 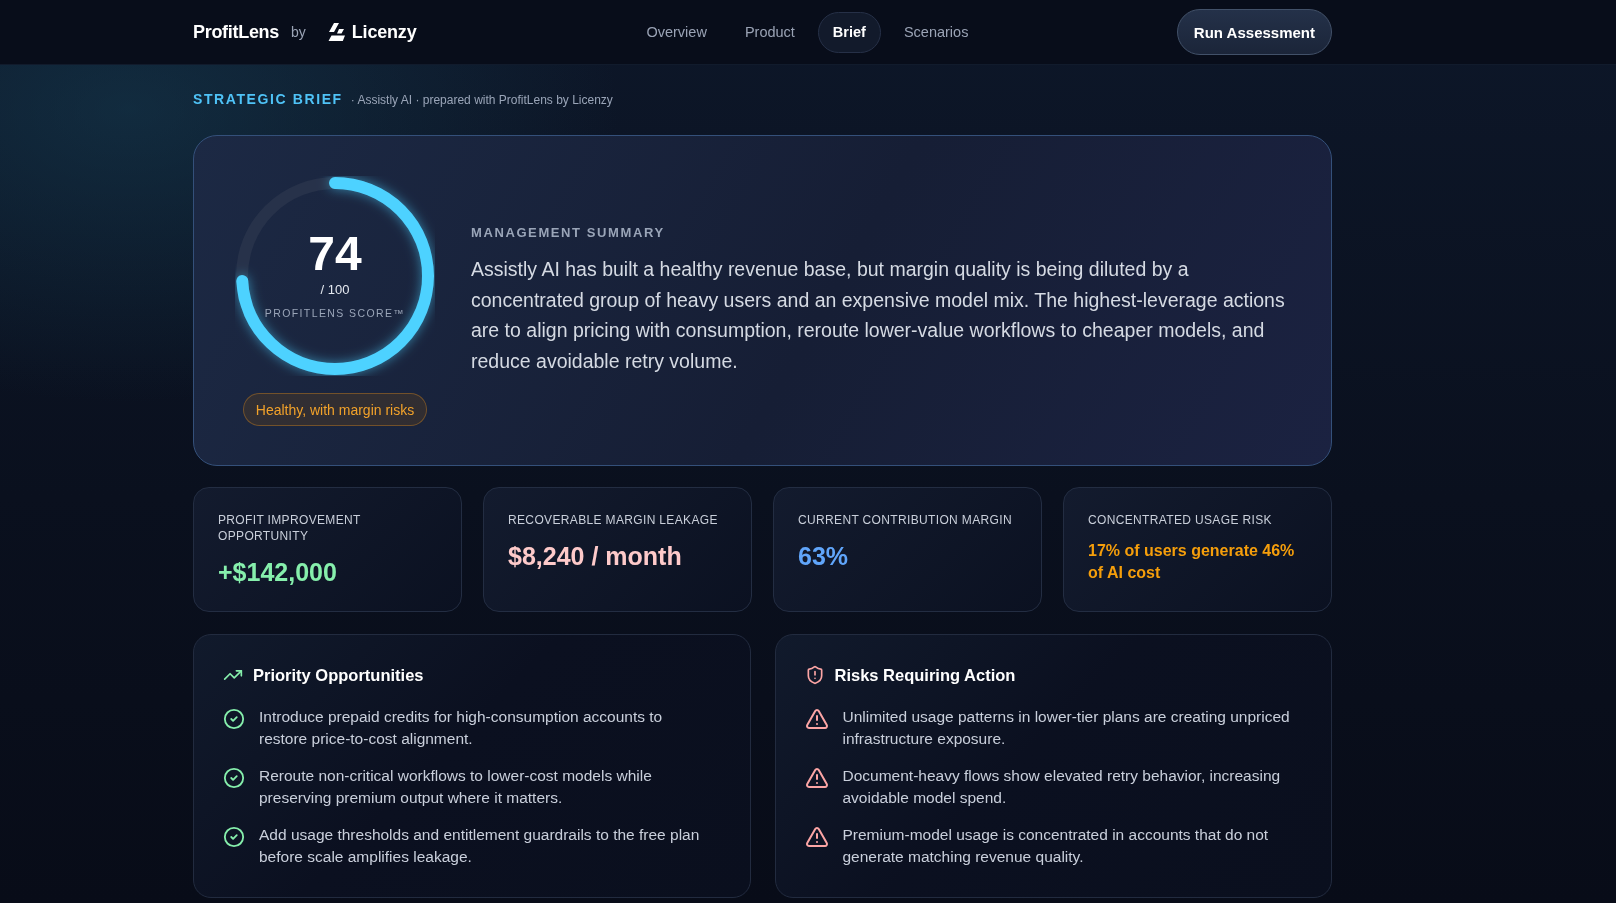 What do you see at coordinates (335, 253) in the screenshot?
I see `score-value: 74` at bounding box center [335, 253].